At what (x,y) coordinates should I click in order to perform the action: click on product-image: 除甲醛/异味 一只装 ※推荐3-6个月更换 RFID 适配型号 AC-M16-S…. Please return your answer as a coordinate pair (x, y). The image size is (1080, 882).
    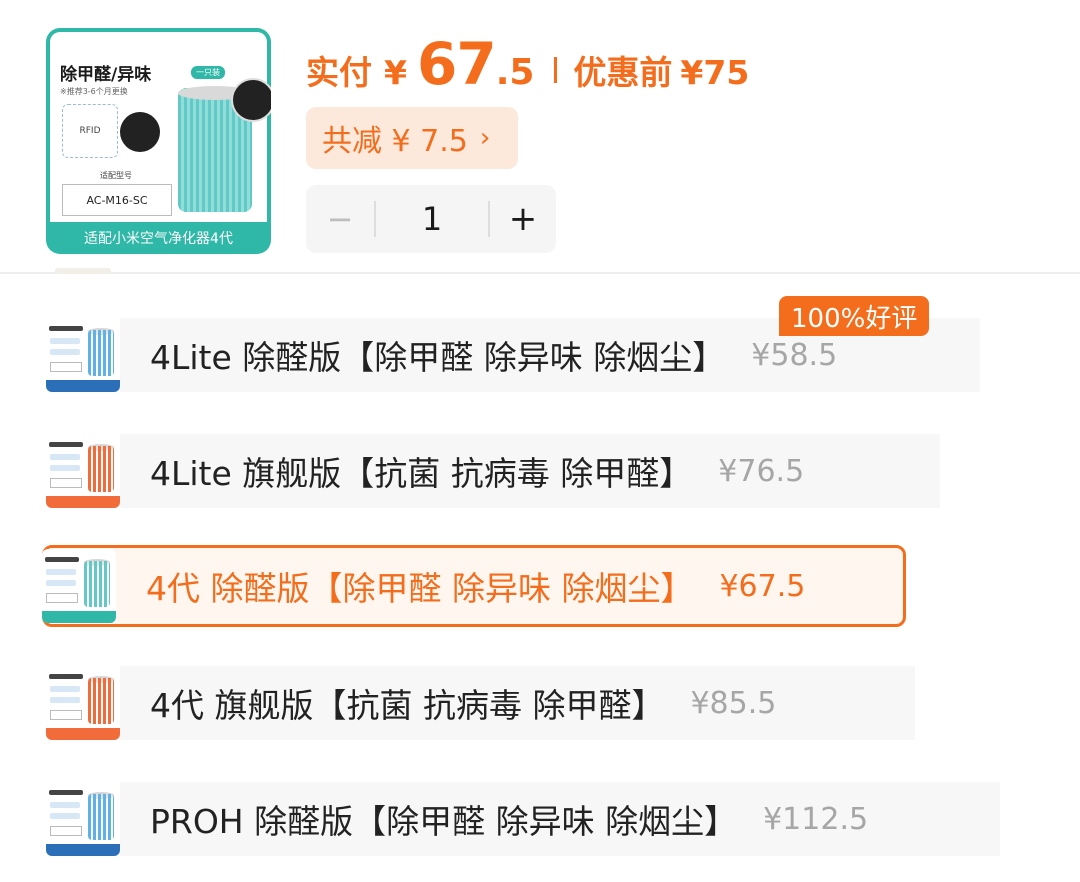
    Looking at the image, I should click on (158, 141).